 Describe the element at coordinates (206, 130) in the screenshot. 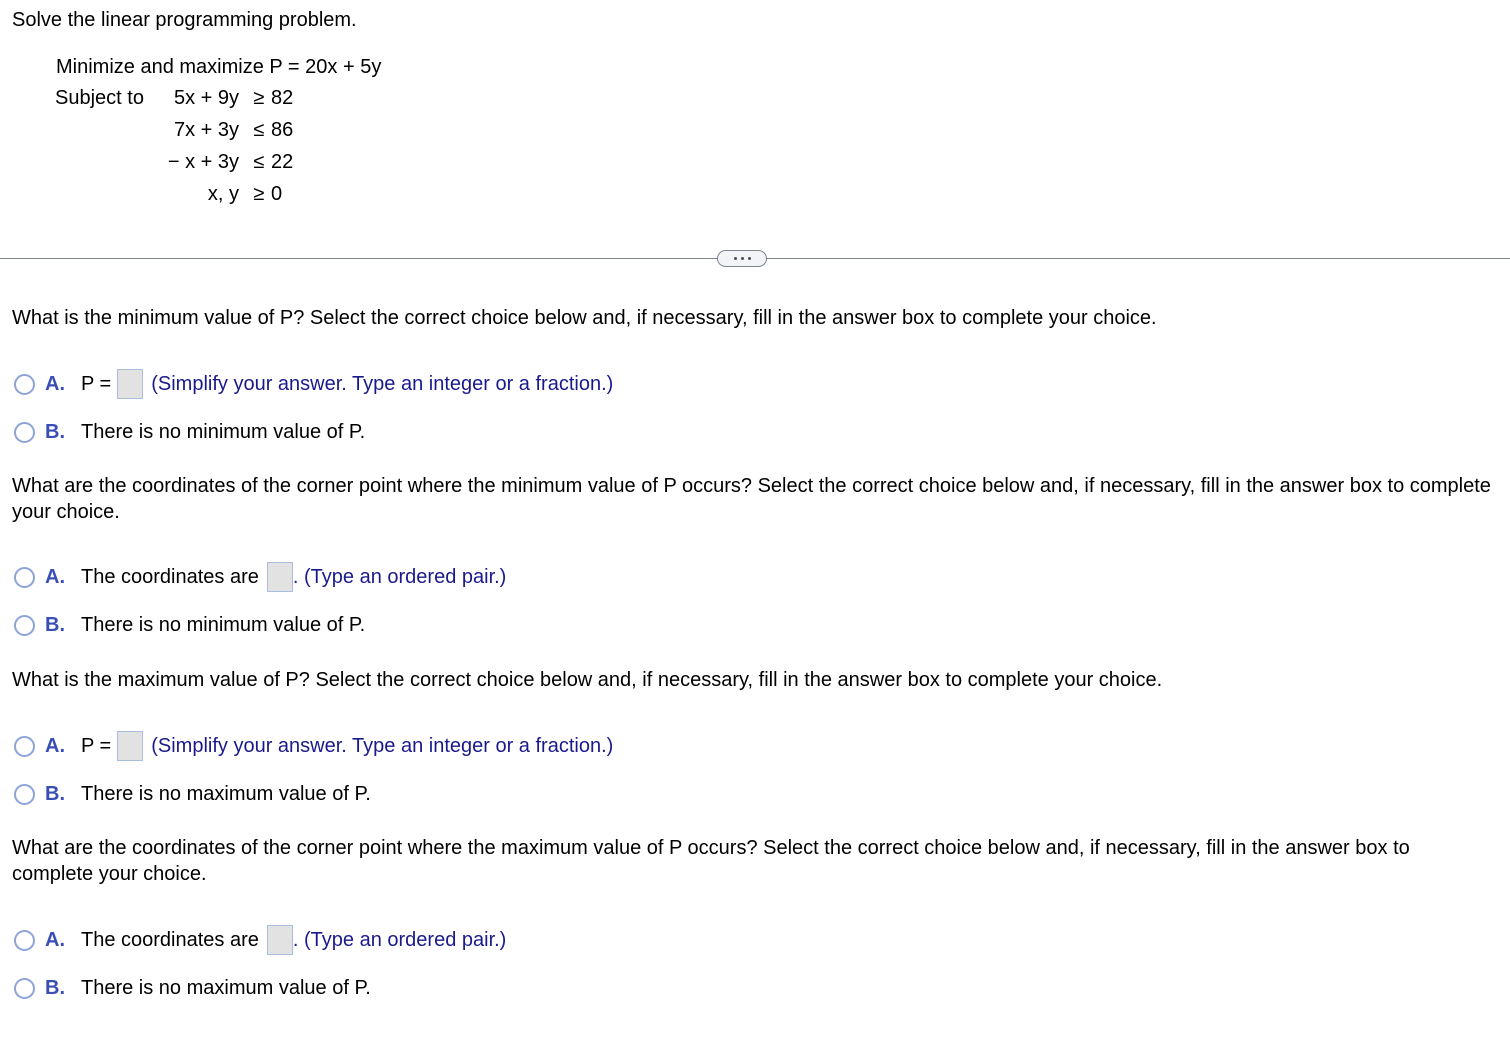

I see `constraint-lhs: 7x + 3y` at that location.